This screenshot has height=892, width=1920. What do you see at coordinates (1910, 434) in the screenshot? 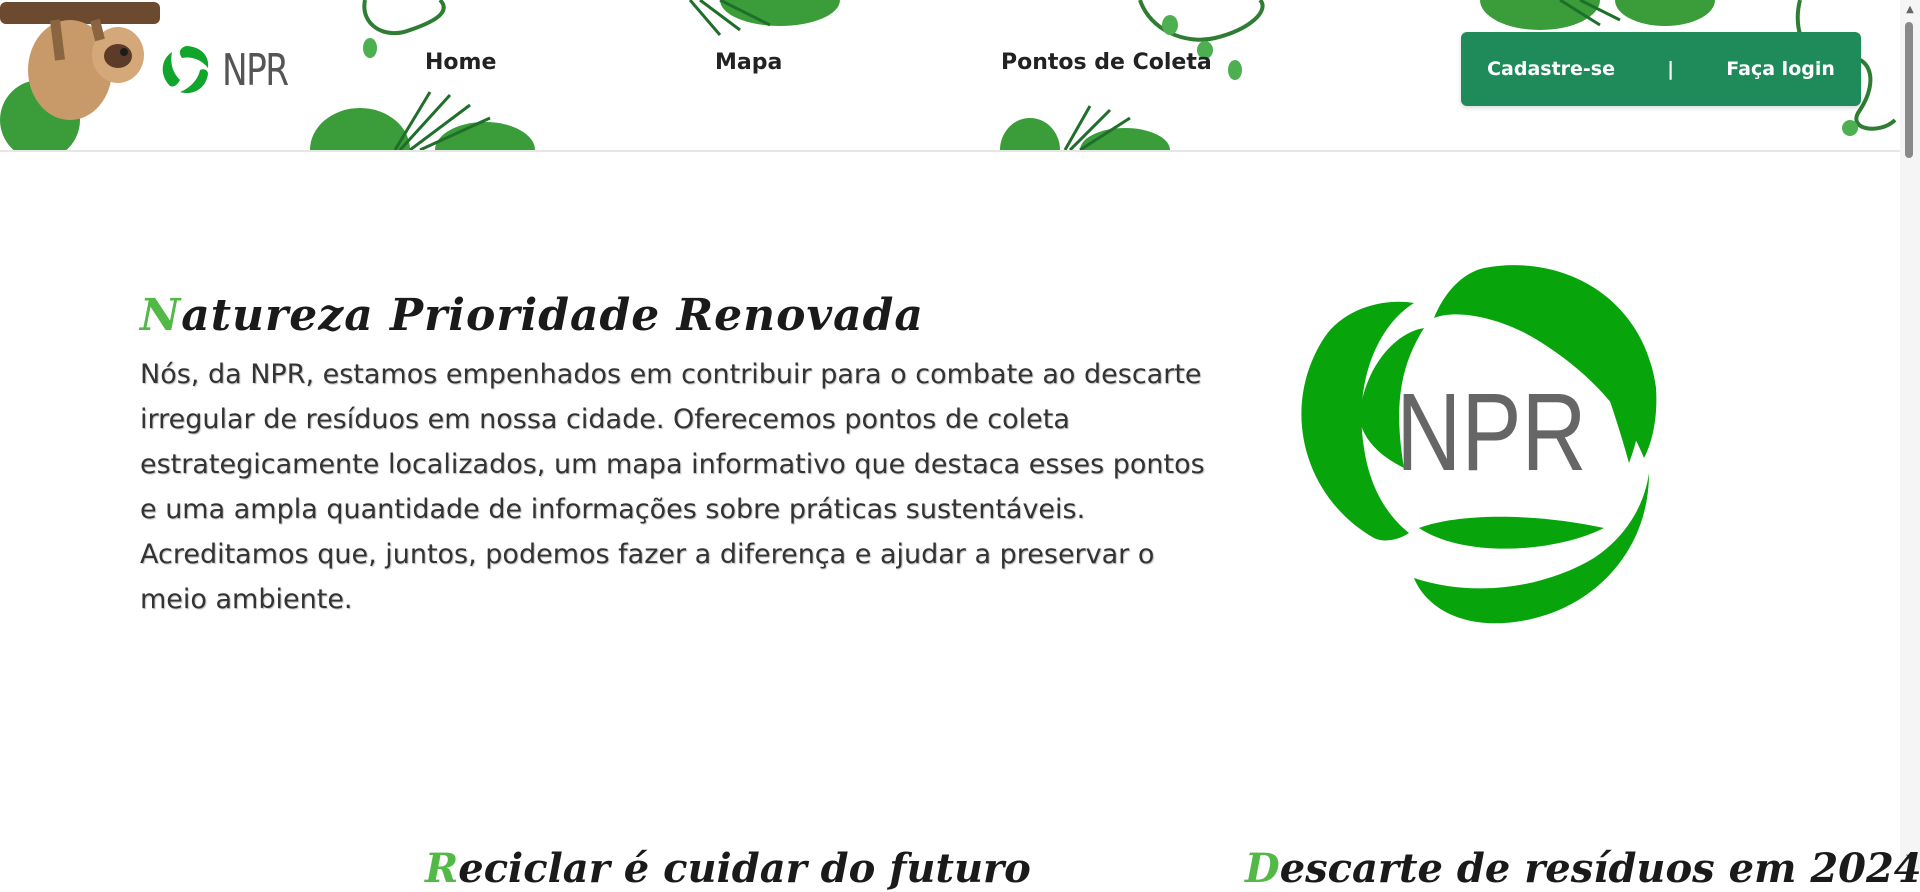
I see `page-scrollbar: ▲ ▼` at bounding box center [1910, 434].